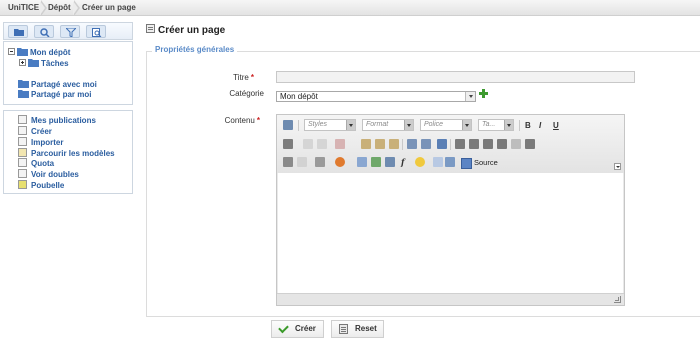 The height and width of the screenshot is (346, 700). What do you see at coordinates (617, 166) in the screenshot?
I see `collapse-toolbar-icon` at bounding box center [617, 166].